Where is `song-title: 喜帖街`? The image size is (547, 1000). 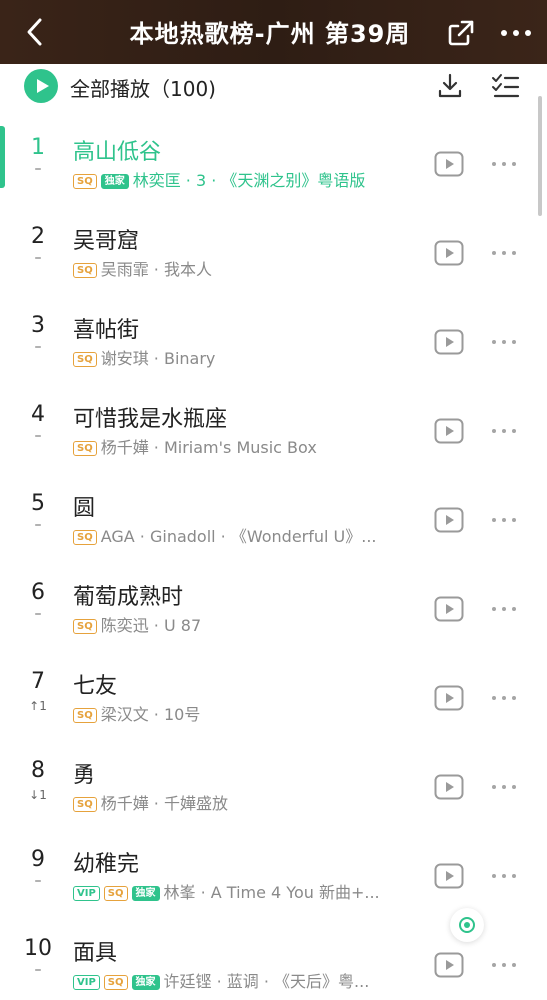 song-title: 喜帖街 is located at coordinates (106, 328).